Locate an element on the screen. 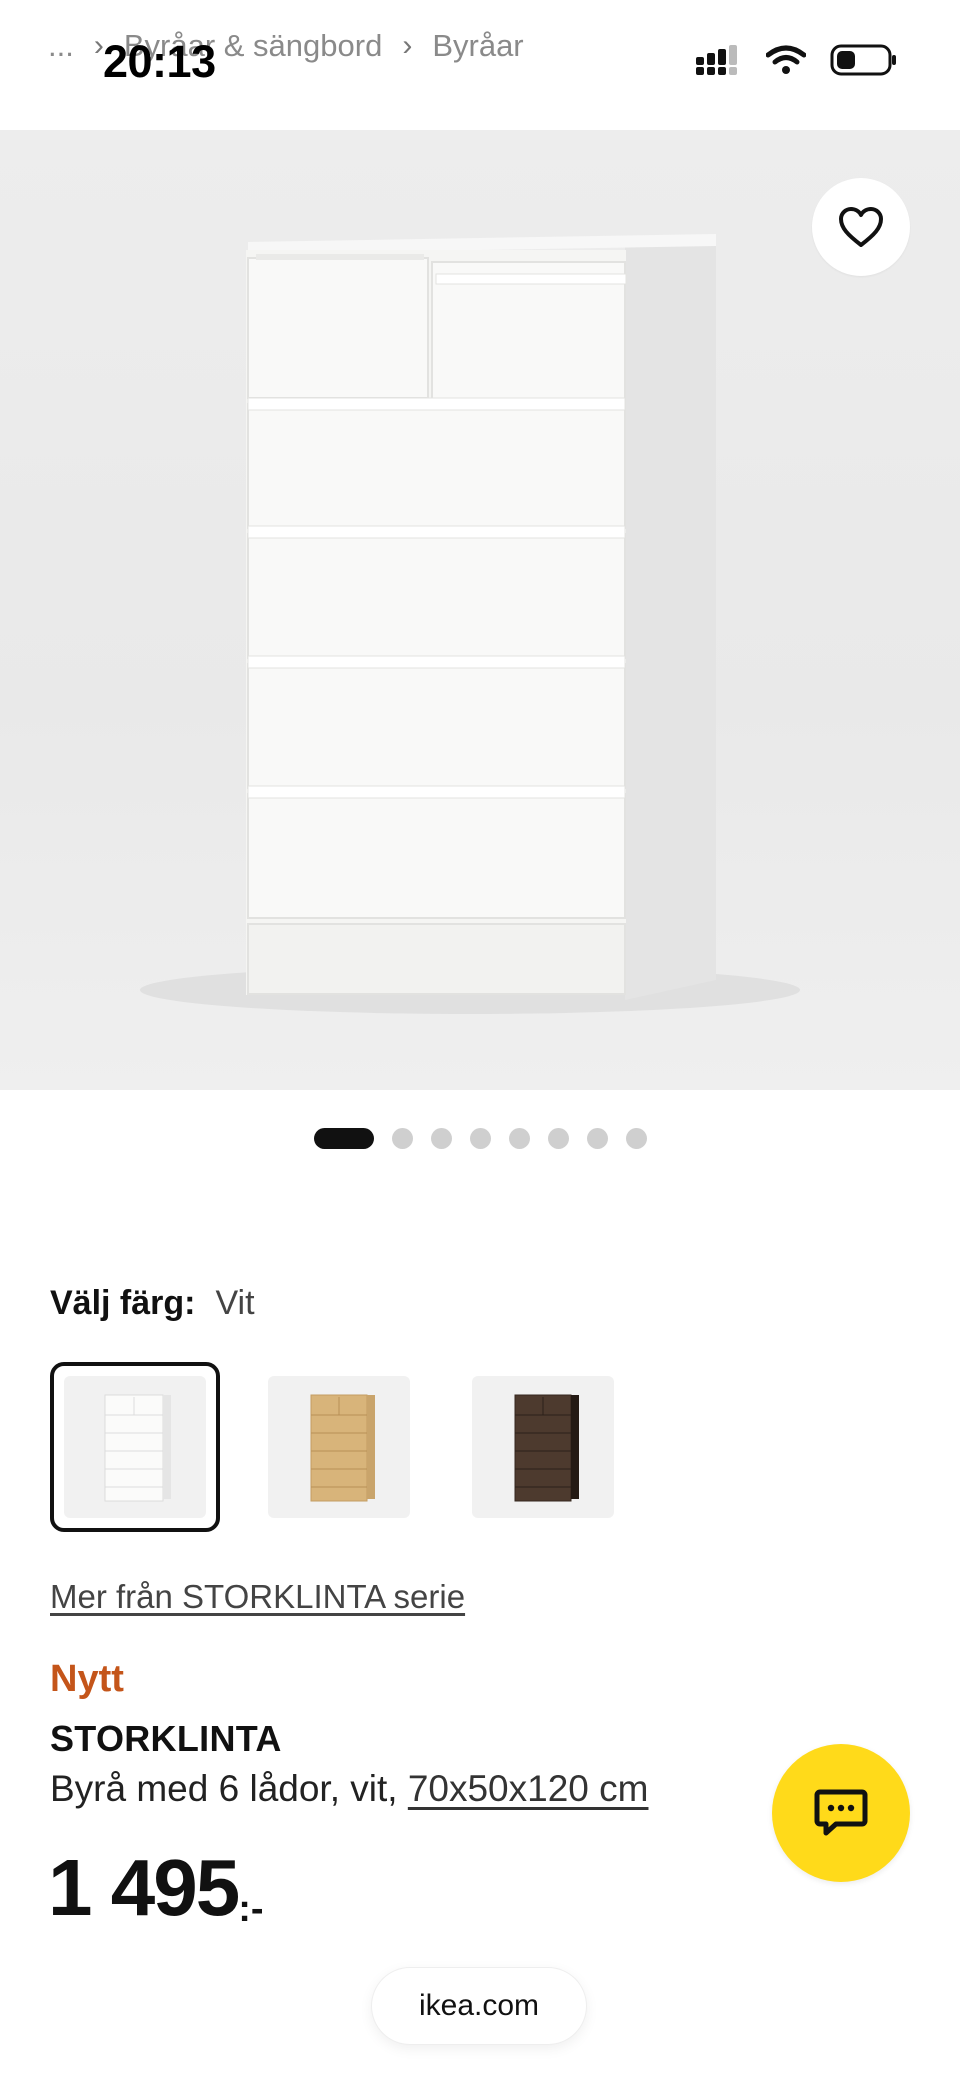 The image size is (960, 2078). product-price: 1 495 :- is located at coordinates (156, 1889).